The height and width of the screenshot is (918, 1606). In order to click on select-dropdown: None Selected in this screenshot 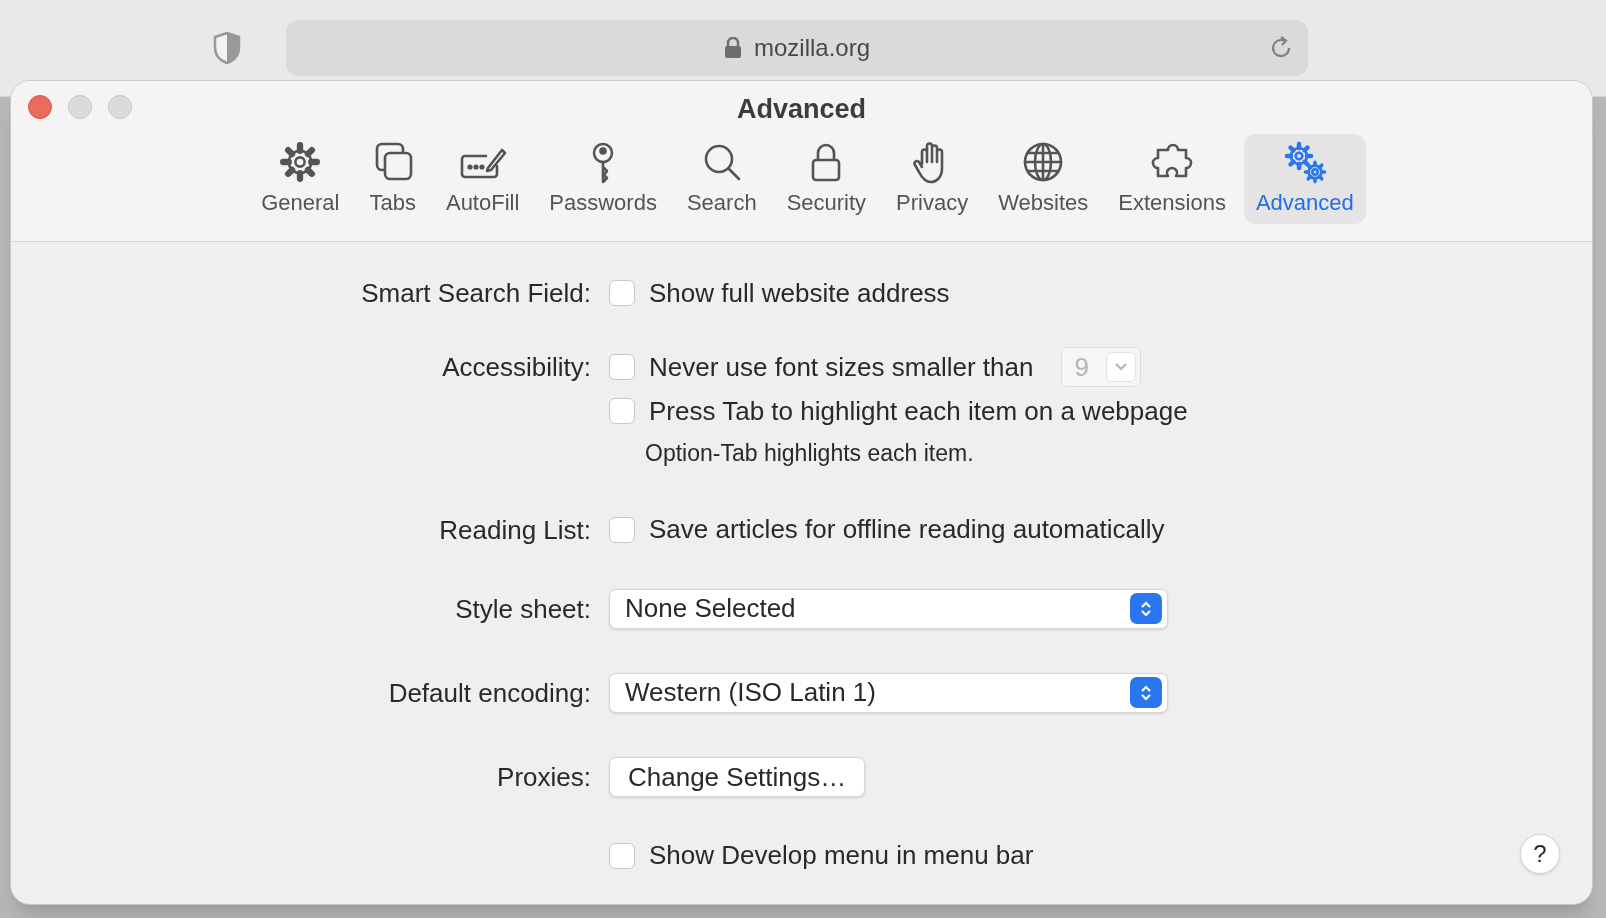, I will do `click(888, 608)`.